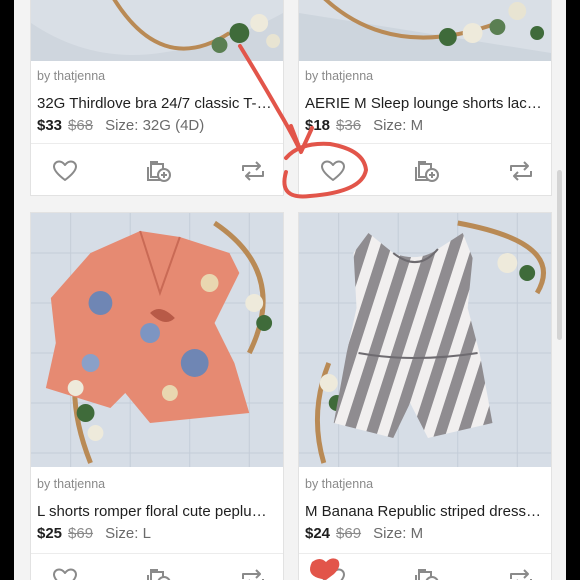 The height and width of the screenshot is (580, 580). What do you see at coordinates (318, 533) in the screenshot?
I see `listing-price: $24` at bounding box center [318, 533].